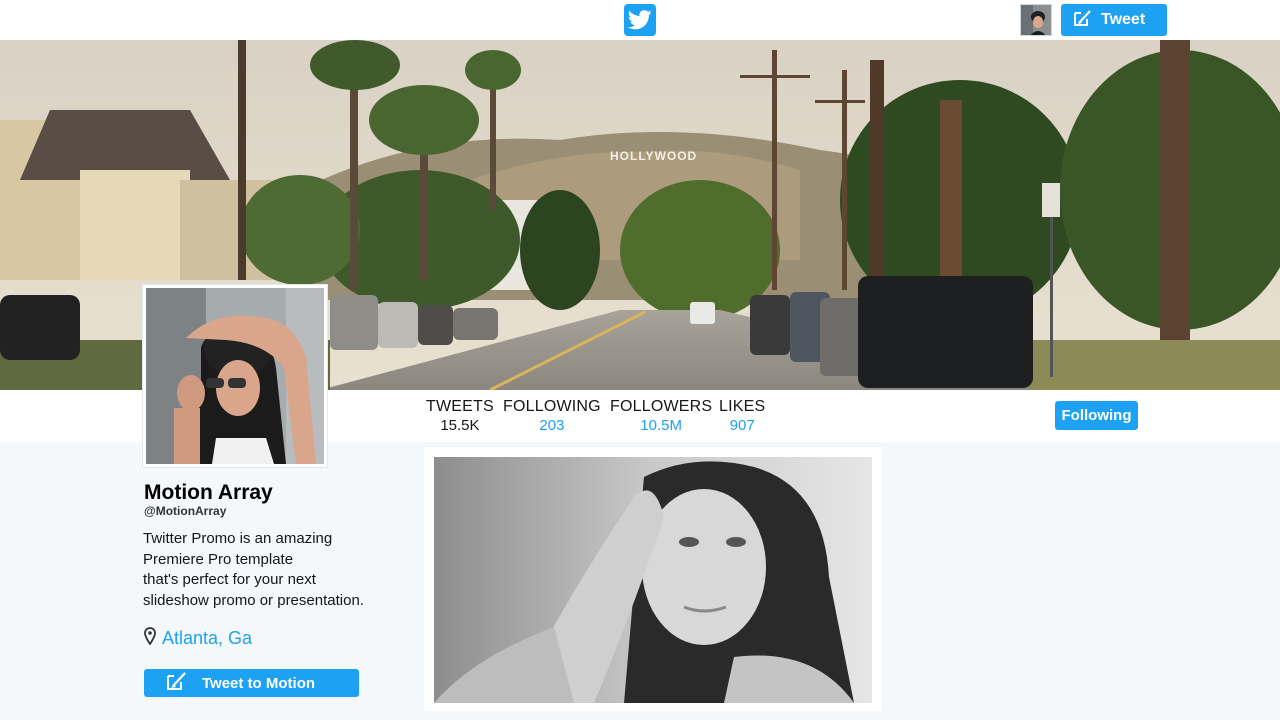  What do you see at coordinates (661, 406) in the screenshot?
I see `stat-label: FOLLOWERS` at bounding box center [661, 406].